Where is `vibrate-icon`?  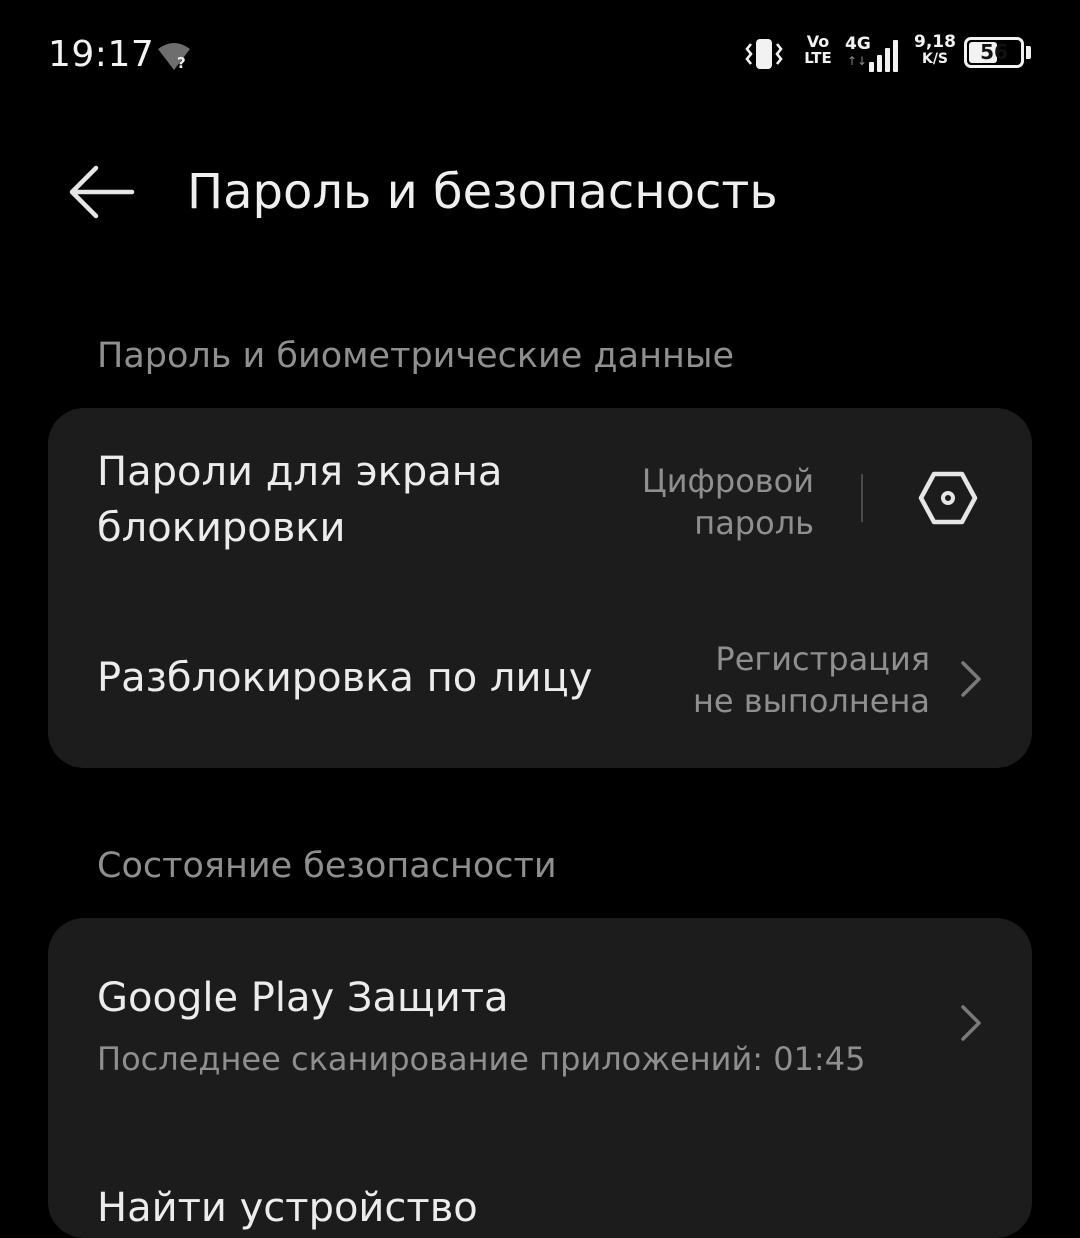 vibrate-icon is located at coordinates (764, 54).